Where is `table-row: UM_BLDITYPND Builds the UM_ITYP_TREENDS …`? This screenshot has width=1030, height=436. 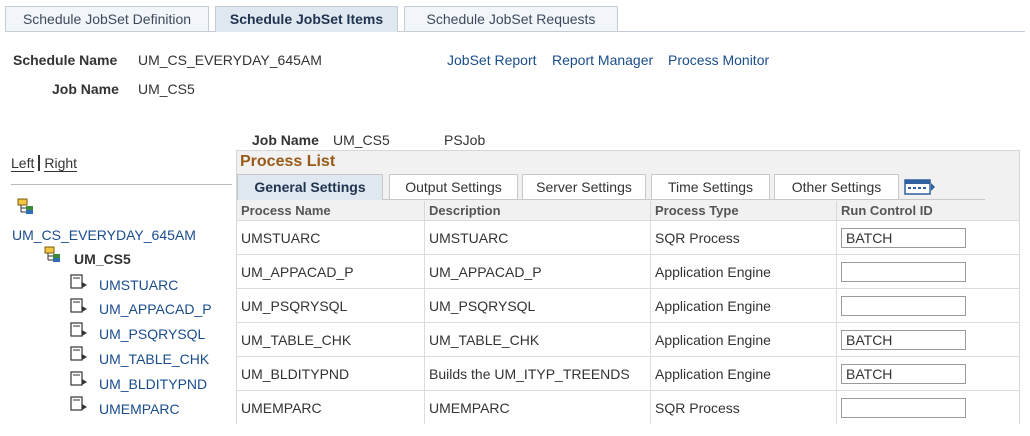 table-row: UM_BLDITYPND Builds the UM_ITYP_TREENDS … is located at coordinates (628, 373).